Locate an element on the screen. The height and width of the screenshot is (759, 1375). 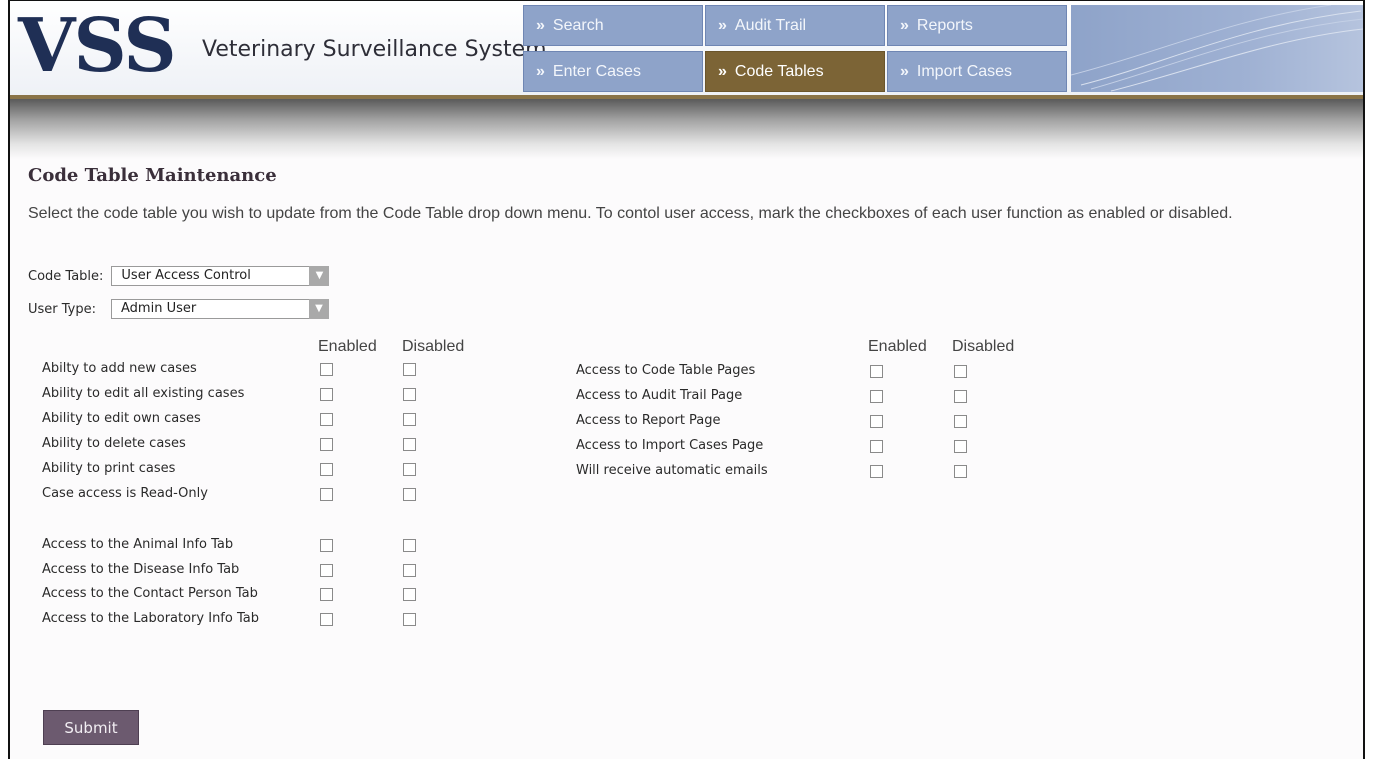
function-label: Access to Import Cases Page is located at coordinates (670, 445).